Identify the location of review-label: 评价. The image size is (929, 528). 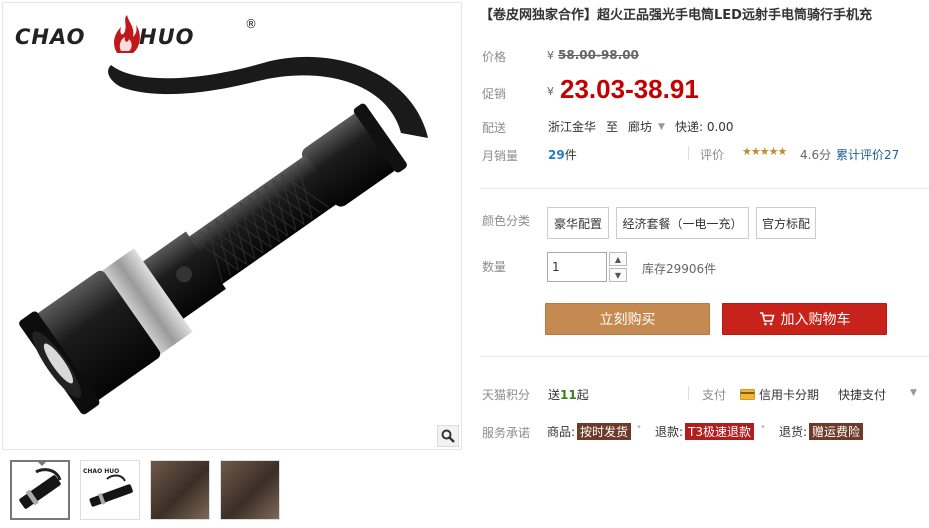
(712, 155).